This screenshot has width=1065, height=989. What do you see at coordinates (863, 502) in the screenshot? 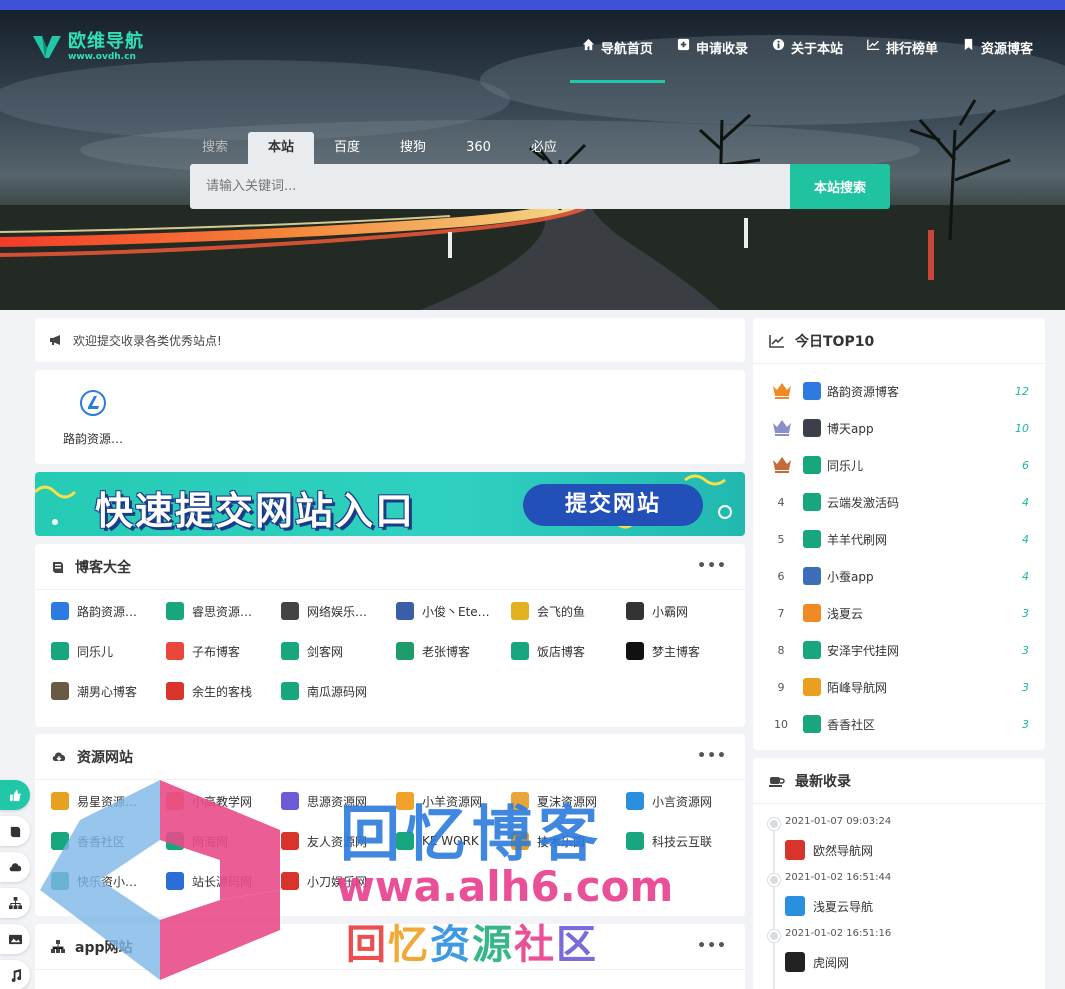
I see `rank-site-name: 云端发激活码` at bounding box center [863, 502].